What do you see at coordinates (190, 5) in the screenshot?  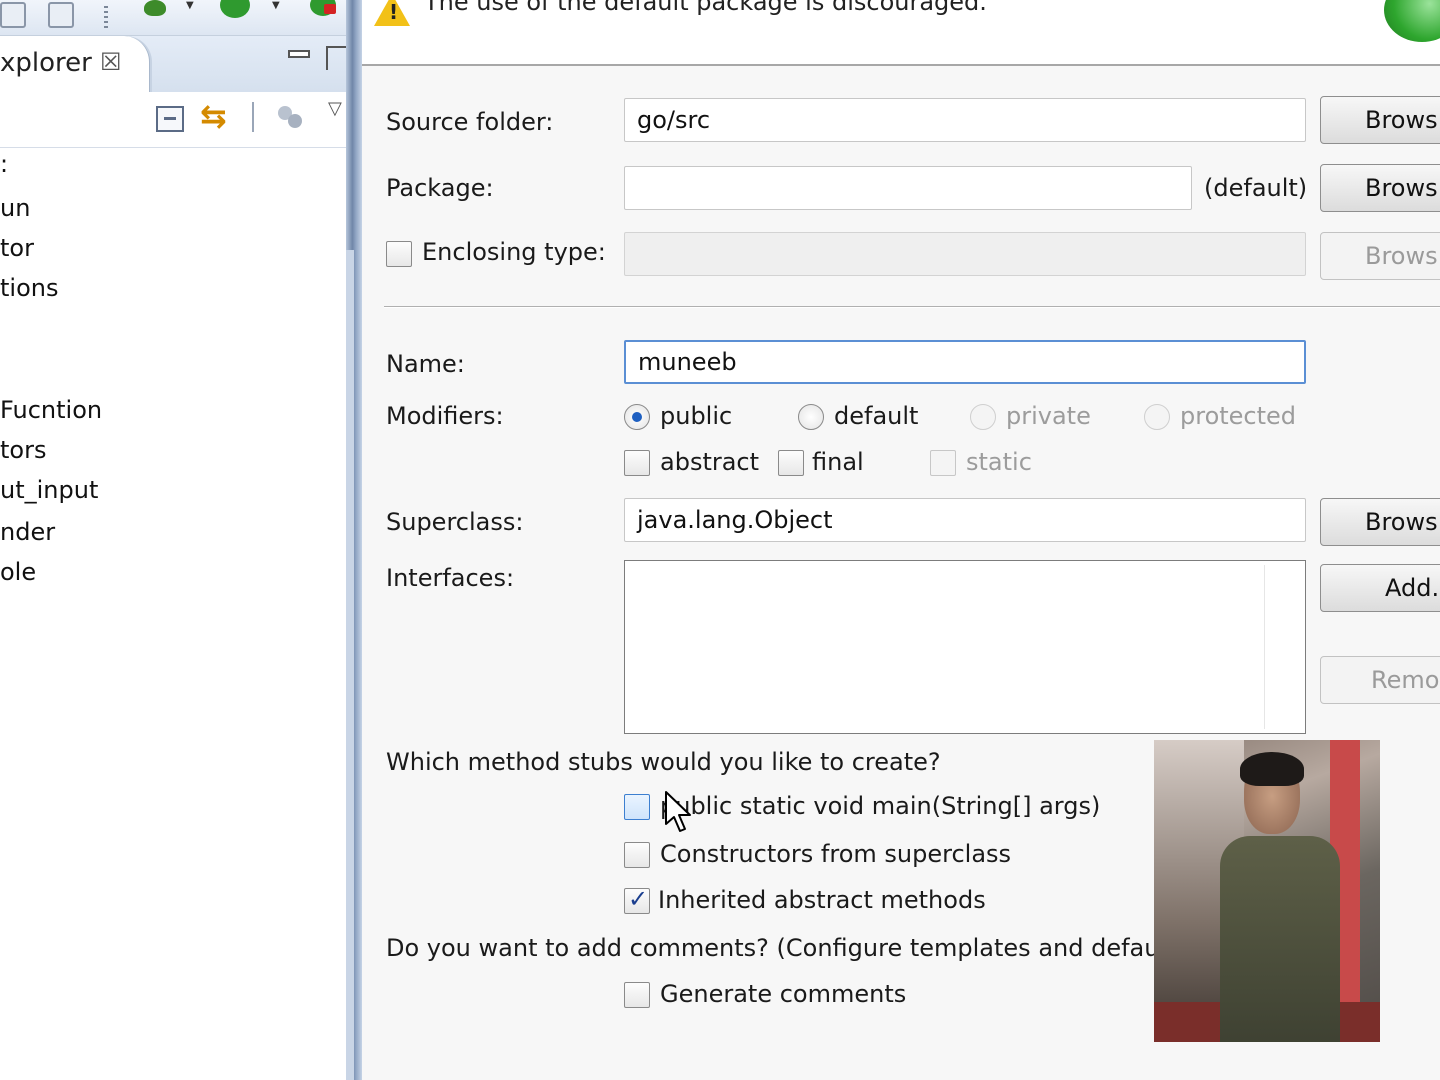 I see `debug-dropdown-icon: ▼` at bounding box center [190, 5].